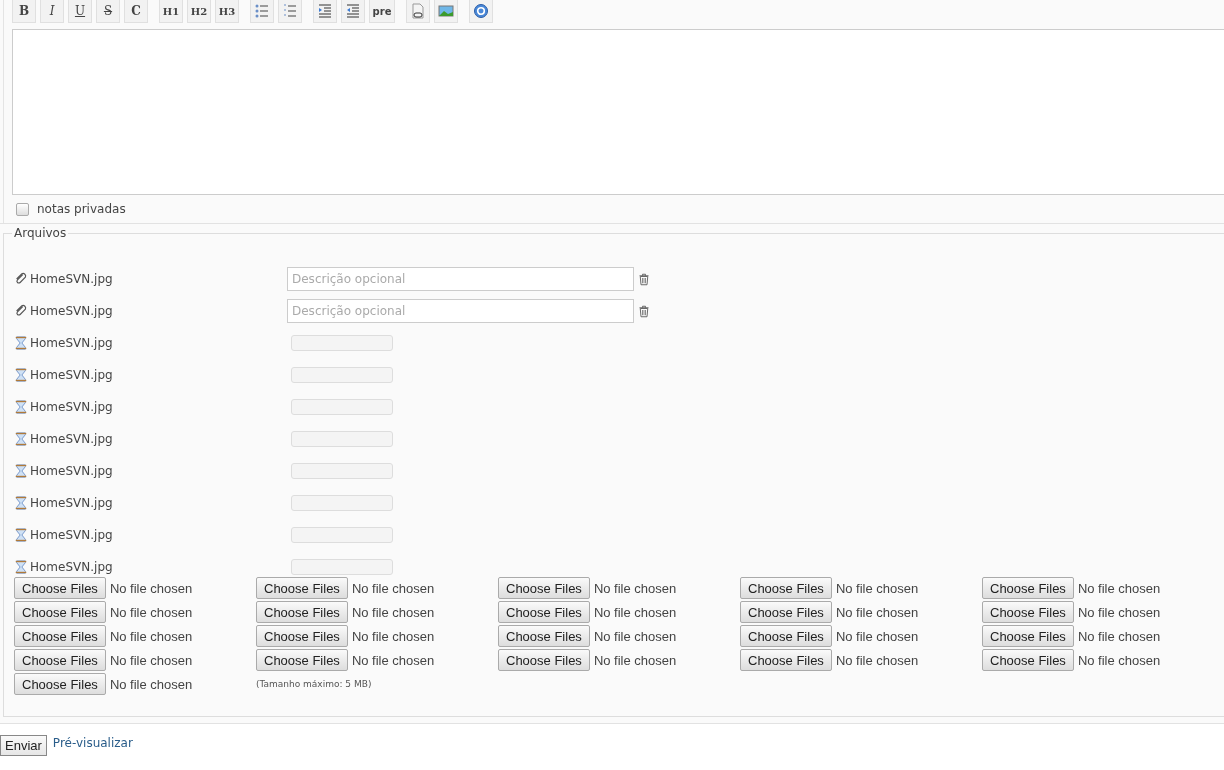 The width and height of the screenshot is (1224, 770). I want to click on bulleted-list-icon, so click(262, 11).